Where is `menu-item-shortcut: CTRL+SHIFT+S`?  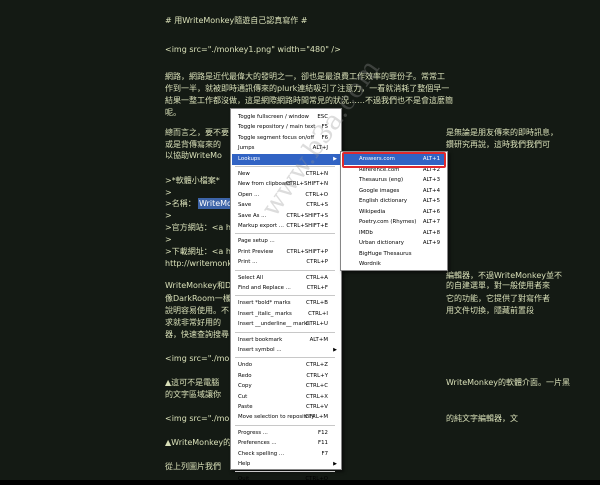 menu-item-shortcut: CTRL+SHIFT+S is located at coordinates (307, 215).